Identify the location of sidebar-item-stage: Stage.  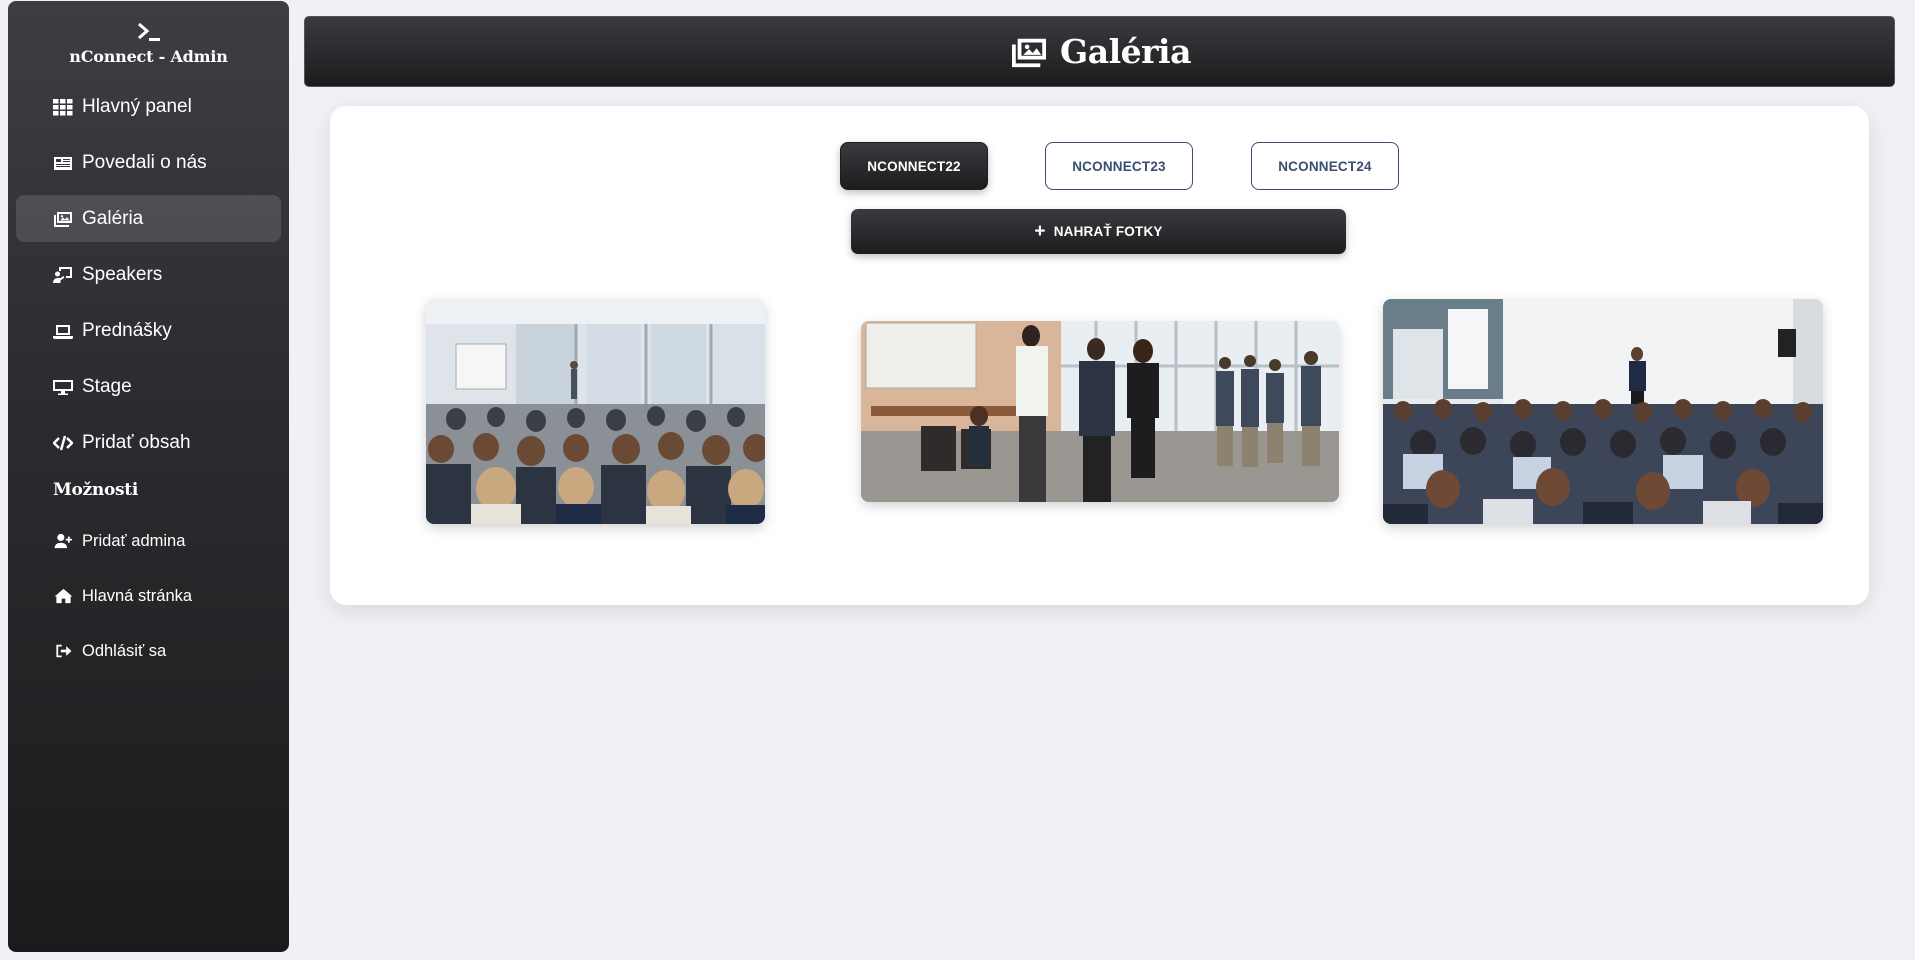
(148, 386).